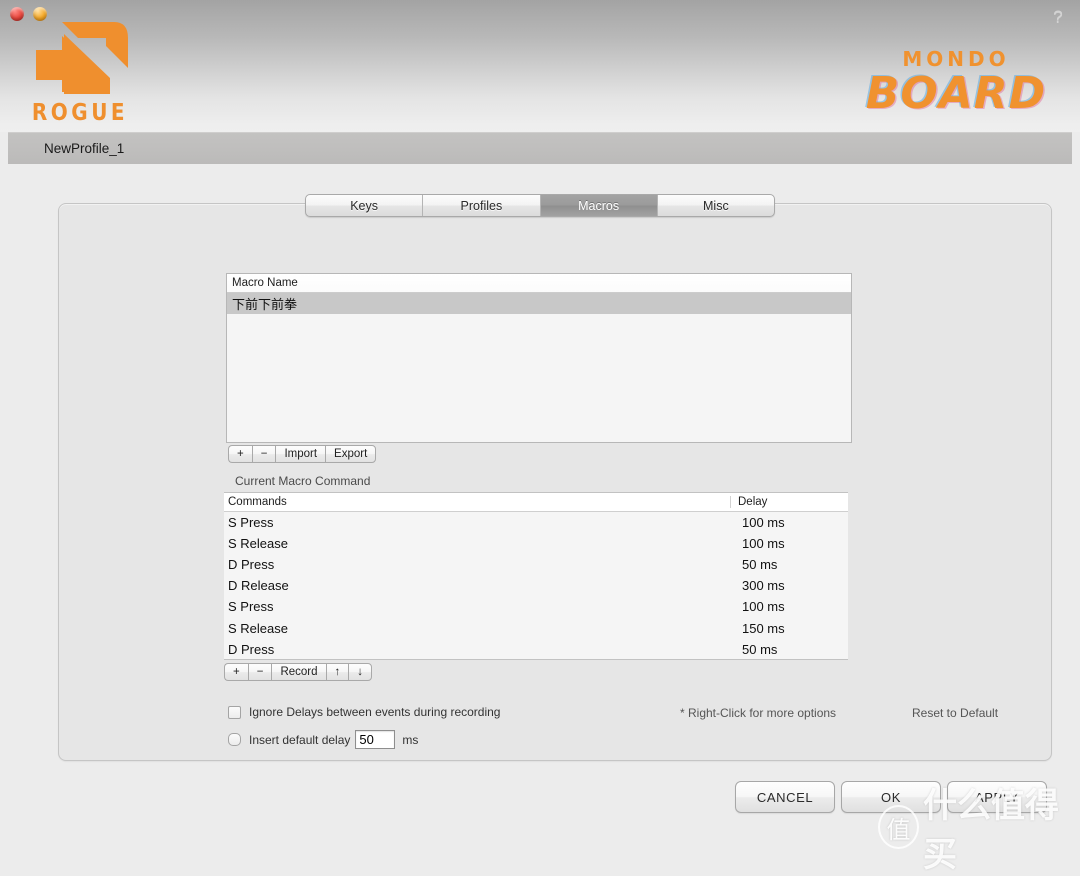 This screenshot has width=1080, height=876. What do you see at coordinates (303, 481) in the screenshot?
I see `current-macro-command-label: Current Macro Command` at bounding box center [303, 481].